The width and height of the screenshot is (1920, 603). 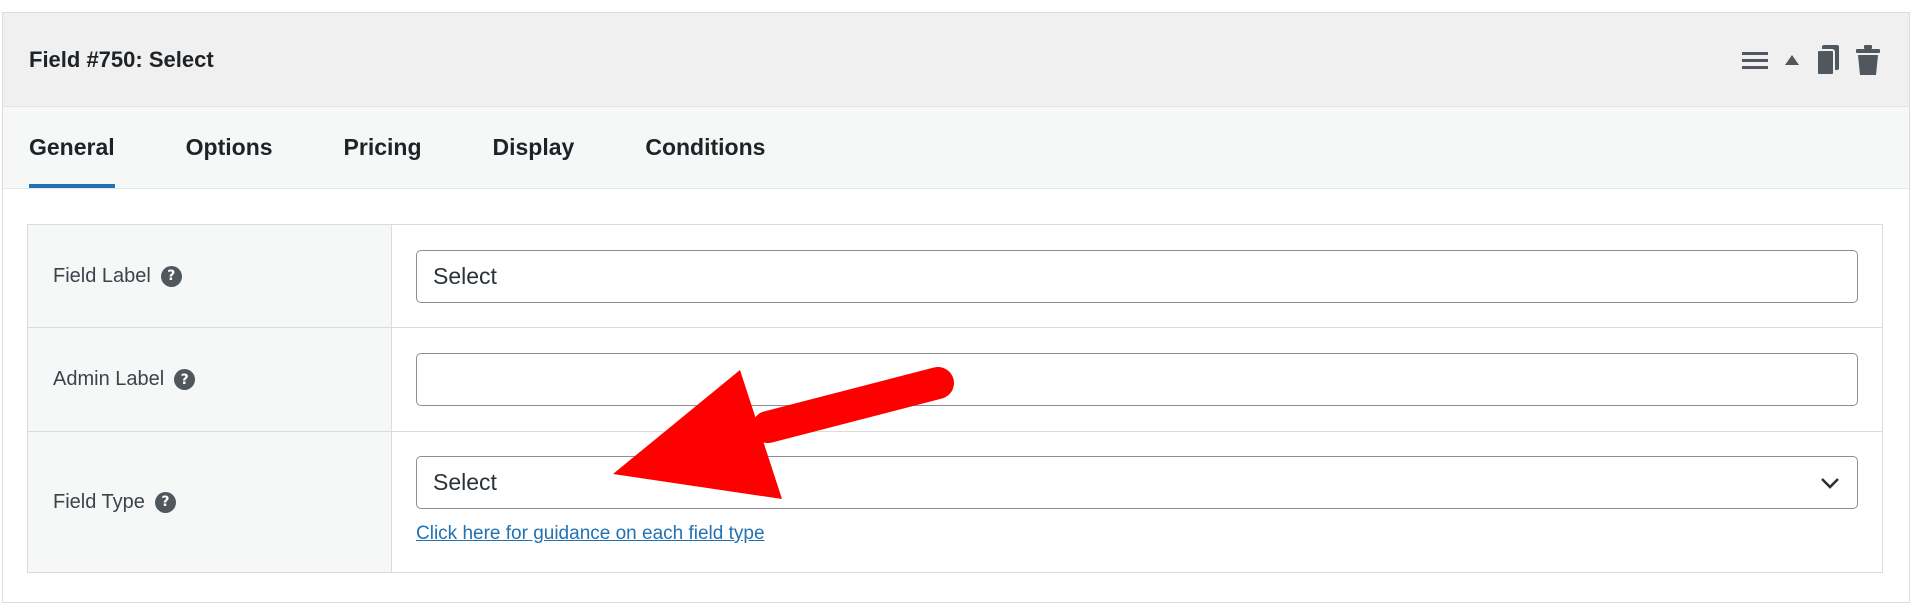 I want to click on field-label-value-cell, so click(x=1137, y=276).